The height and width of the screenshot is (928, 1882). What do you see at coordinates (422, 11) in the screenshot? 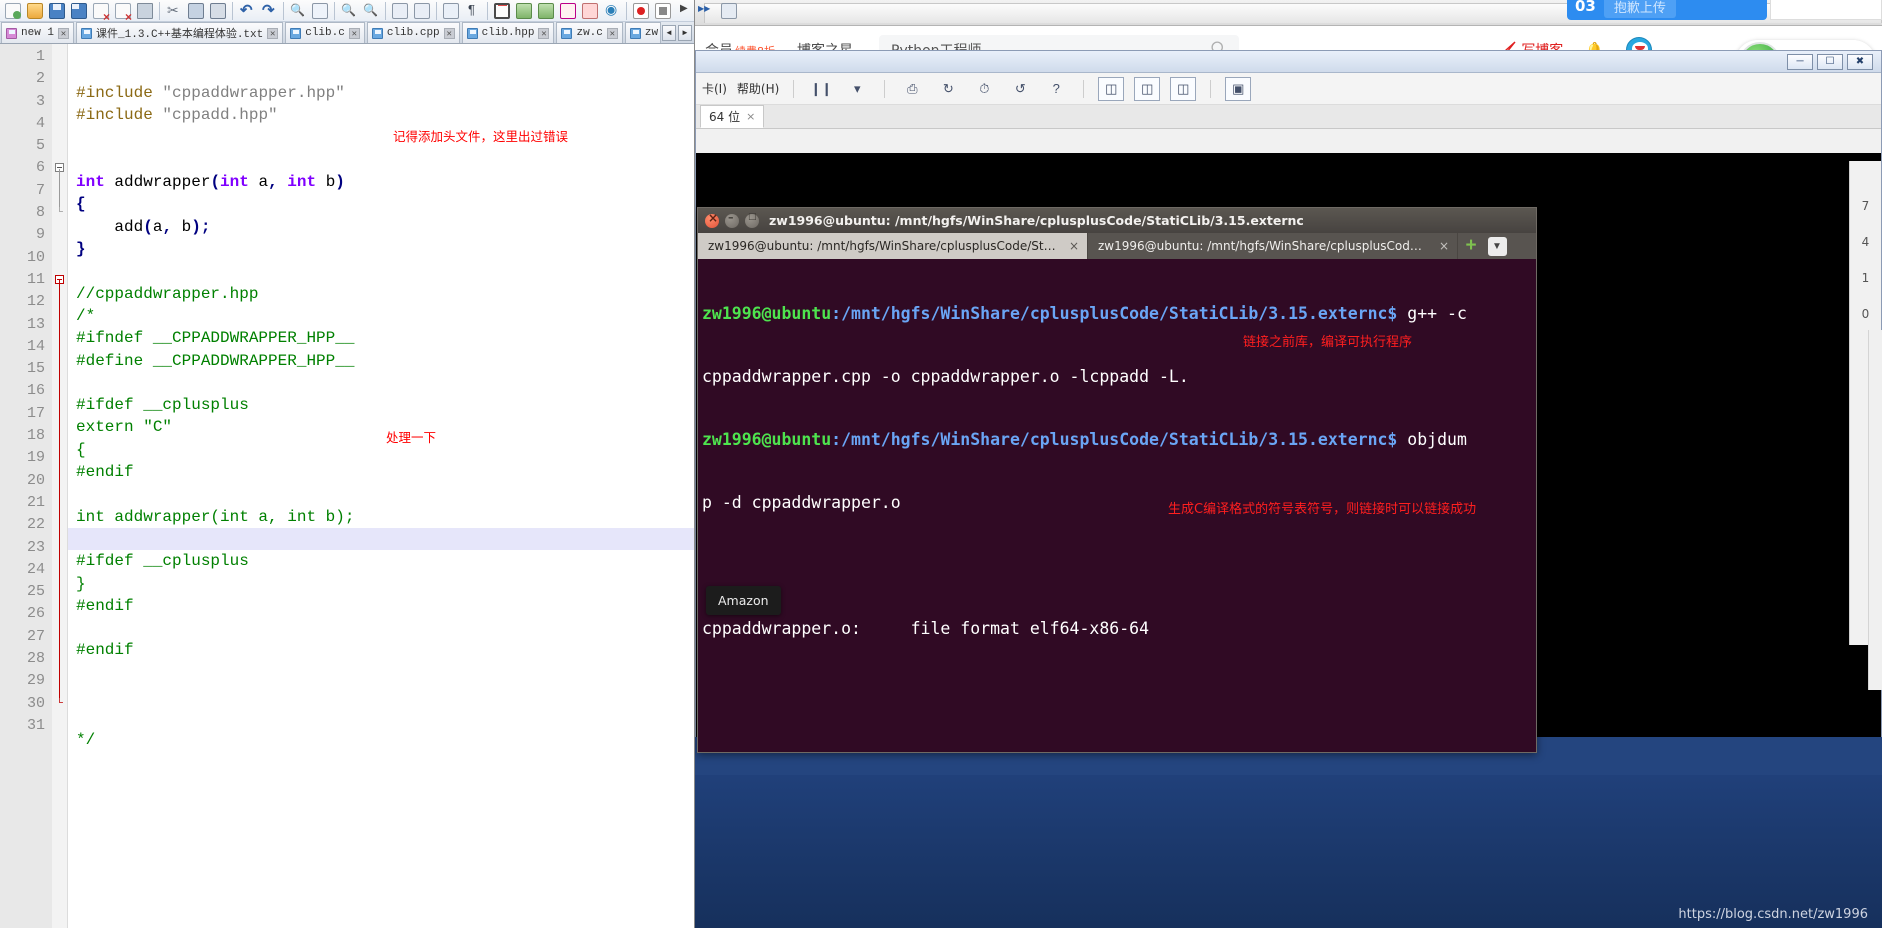
I see `sync-horizontal-icon` at bounding box center [422, 11].